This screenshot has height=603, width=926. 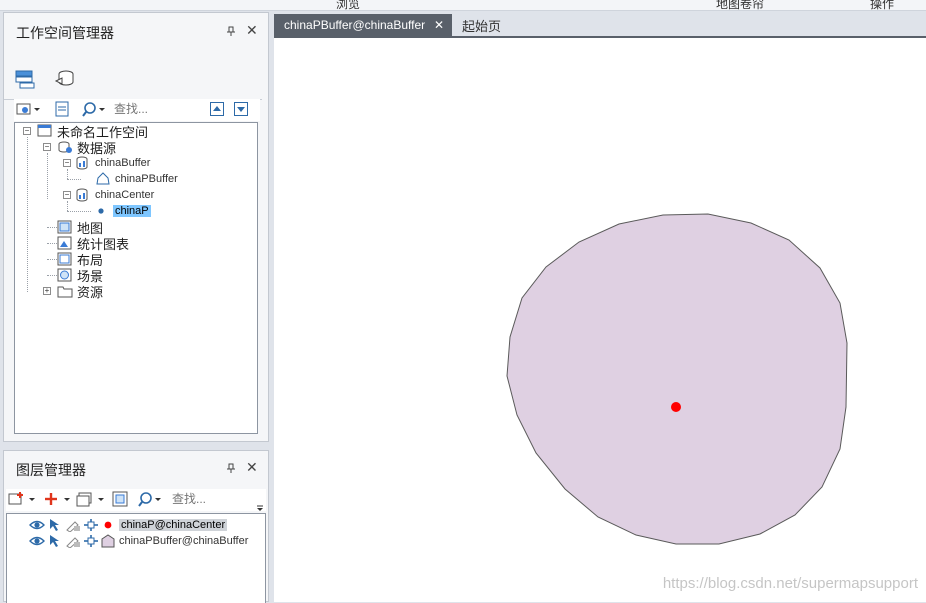 I want to click on move-up-icon, so click(x=217, y=109).